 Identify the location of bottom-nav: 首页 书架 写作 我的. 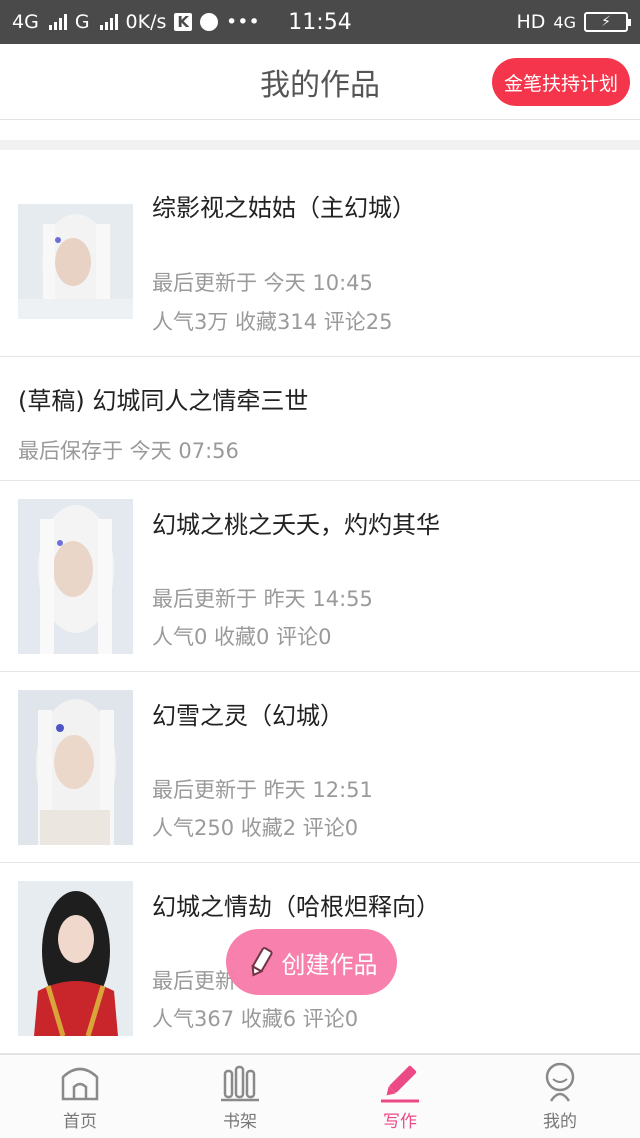
(320, 1096).